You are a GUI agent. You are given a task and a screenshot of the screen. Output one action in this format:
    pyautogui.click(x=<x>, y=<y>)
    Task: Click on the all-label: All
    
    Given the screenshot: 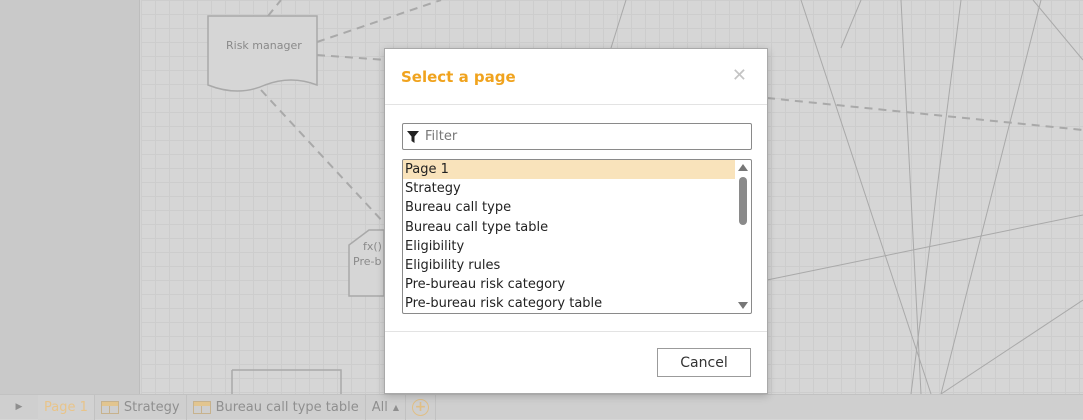 What is the action you would take?
    pyautogui.click(x=379, y=407)
    